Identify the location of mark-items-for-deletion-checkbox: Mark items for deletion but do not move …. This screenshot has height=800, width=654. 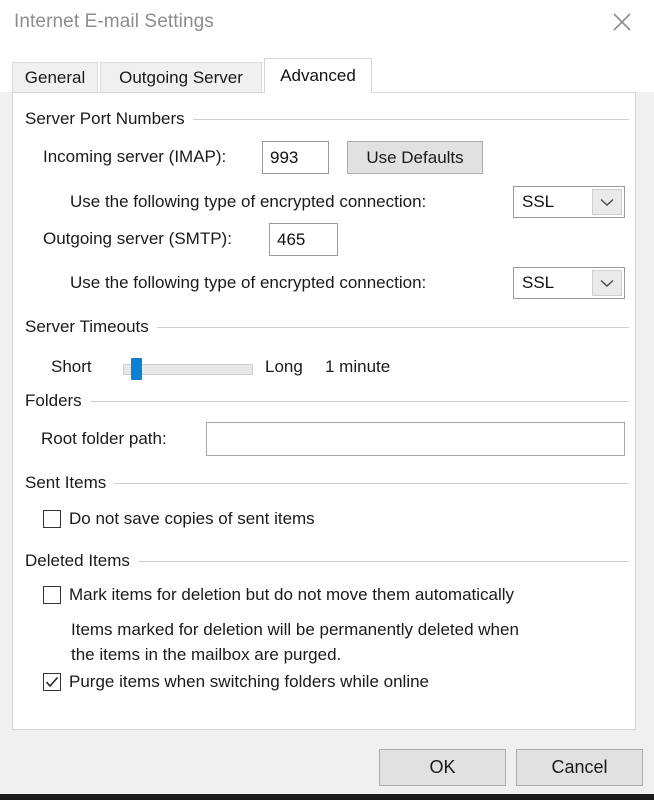
(278, 595).